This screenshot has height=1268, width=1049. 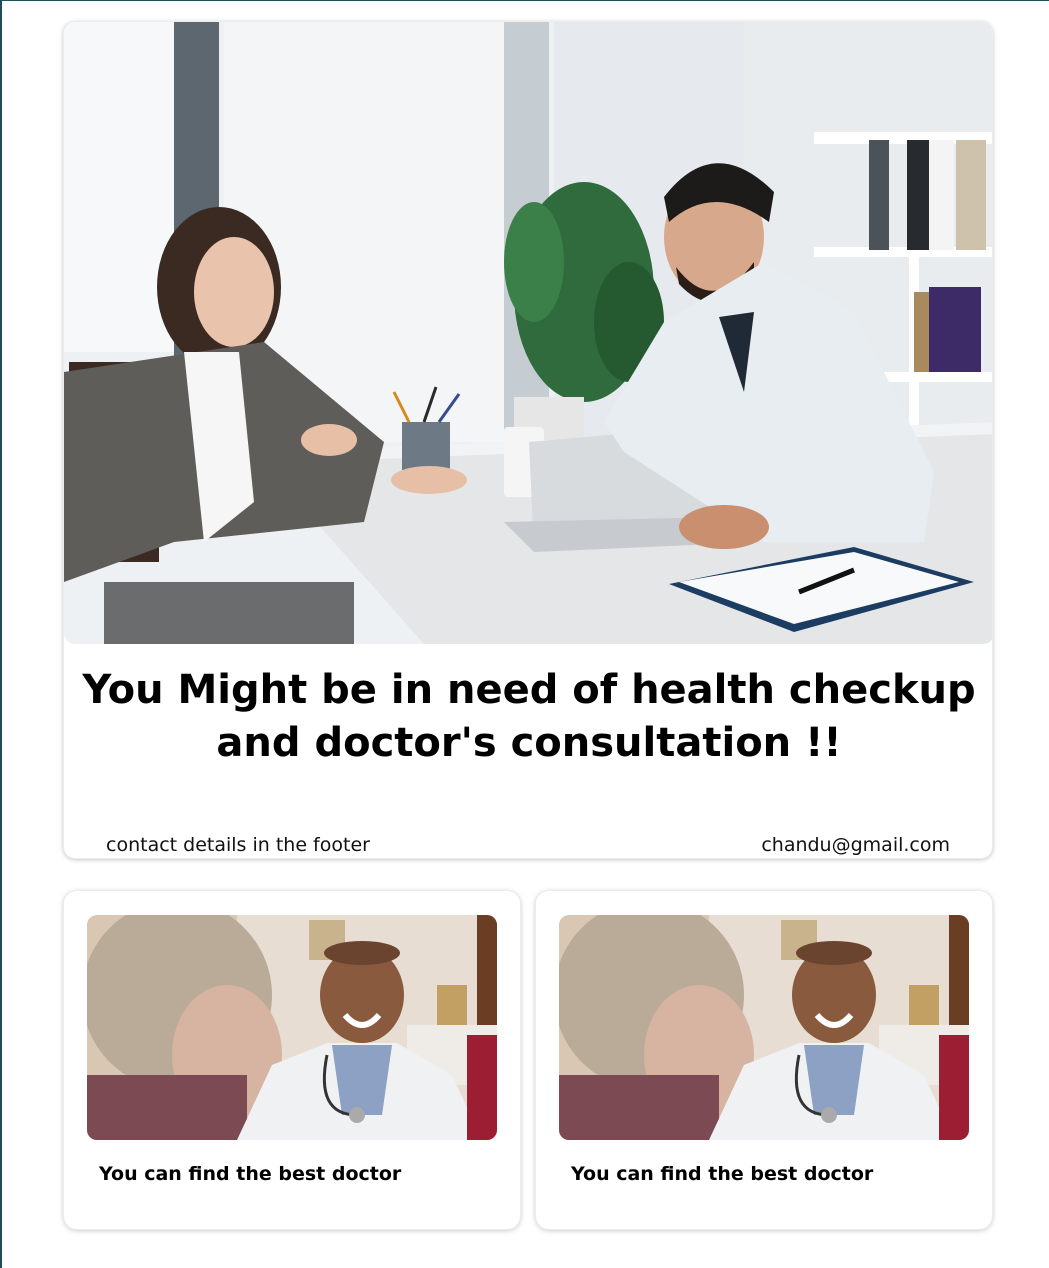 What do you see at coordinates (238, 845) in the screenshot?
I see `contact-details-text: contact details in the footer` at bounding box center [238, 845].